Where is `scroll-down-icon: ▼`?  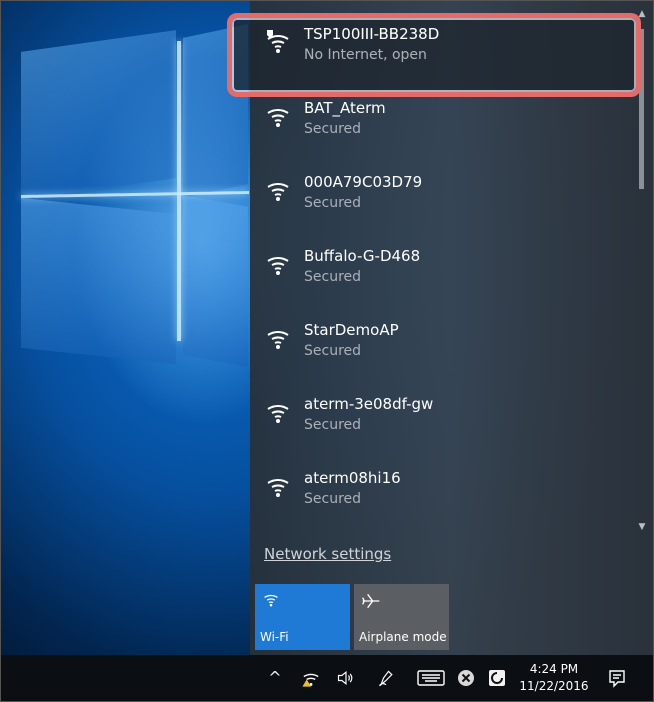
scroll-down-icon: ▼ is located at coordinates (642, 527).